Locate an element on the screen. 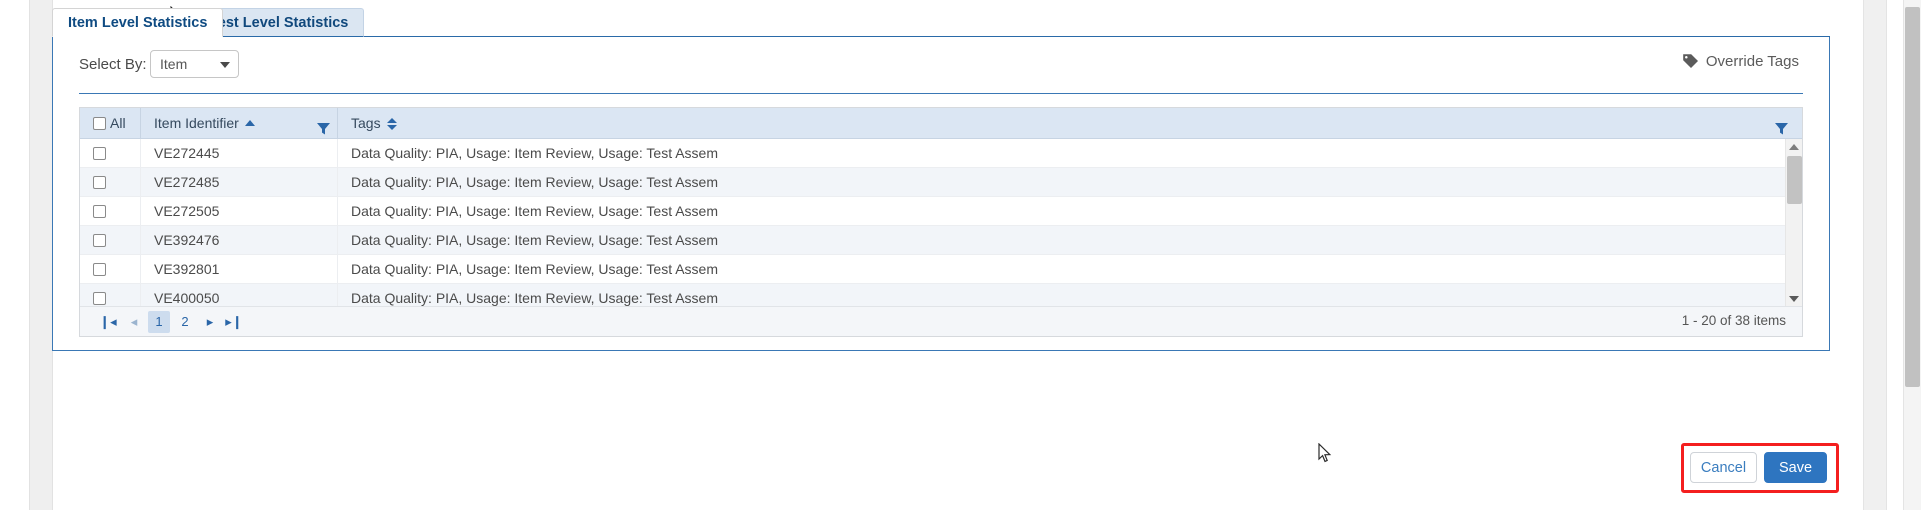  grid-header-item-identifier: Item Identifier is located at coordinates (238, 123).